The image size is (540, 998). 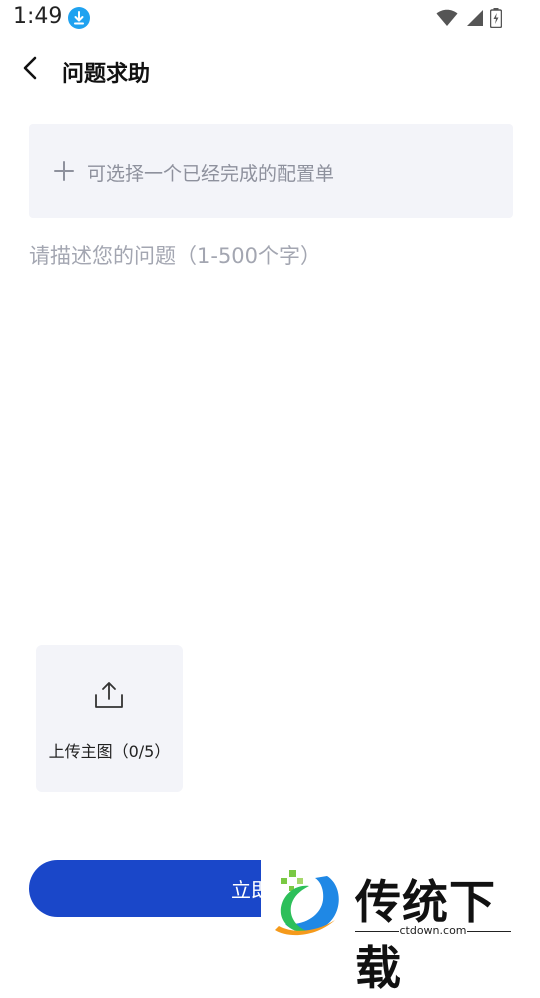 What do you see at coordinates (474, 20) in the screenshot?
I see `signal-icon` at bounding box center [474, 20].